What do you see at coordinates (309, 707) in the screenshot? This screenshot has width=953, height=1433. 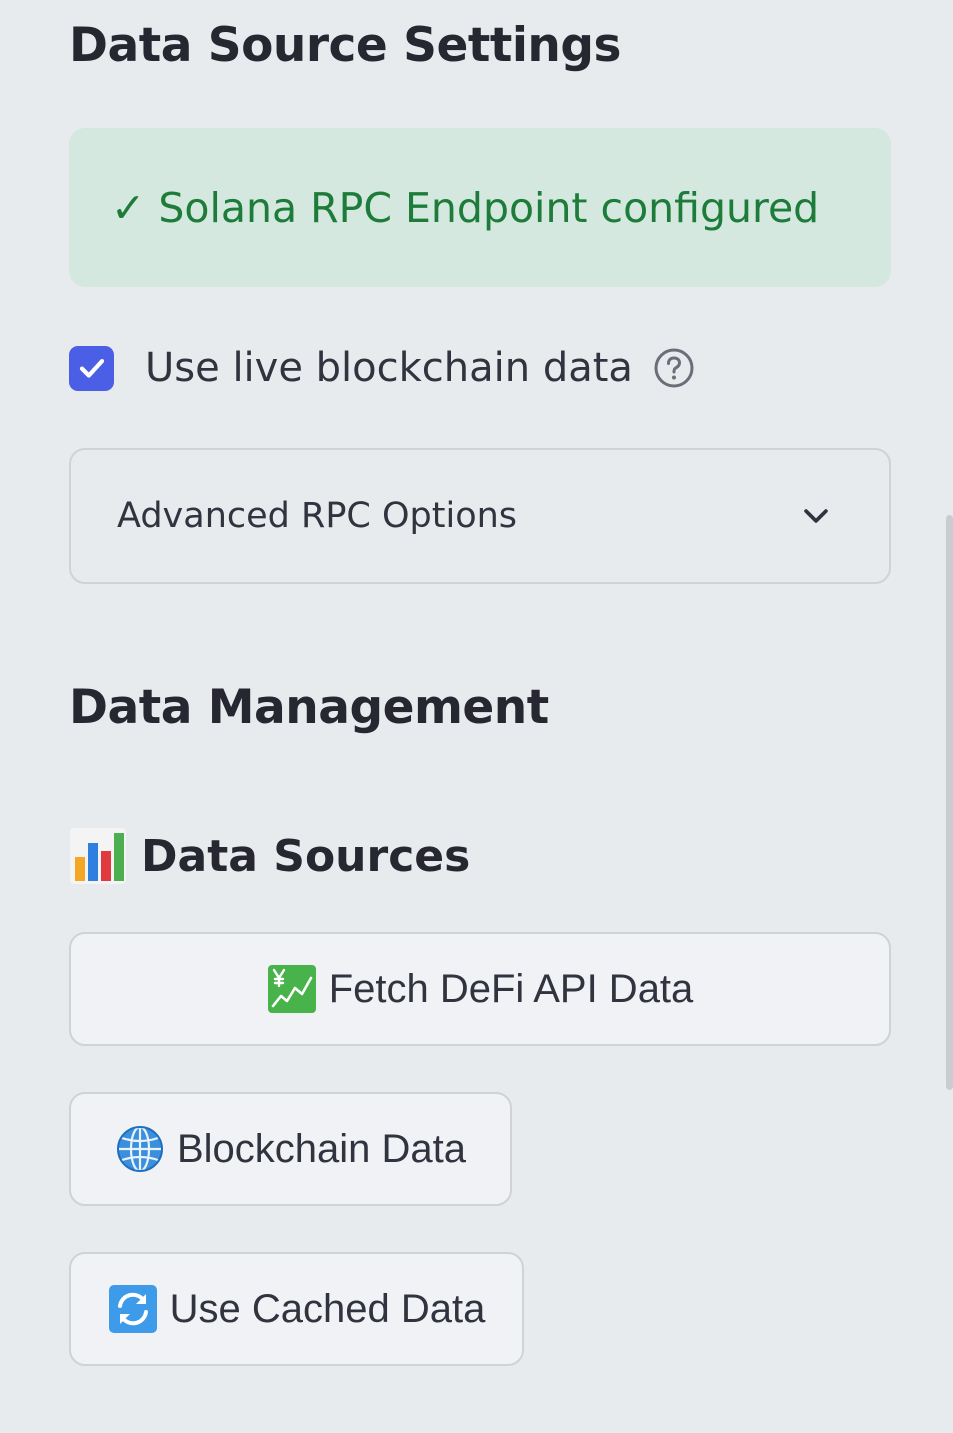 I see `data-management-title: Data Management` at bounding box center [309, 707].